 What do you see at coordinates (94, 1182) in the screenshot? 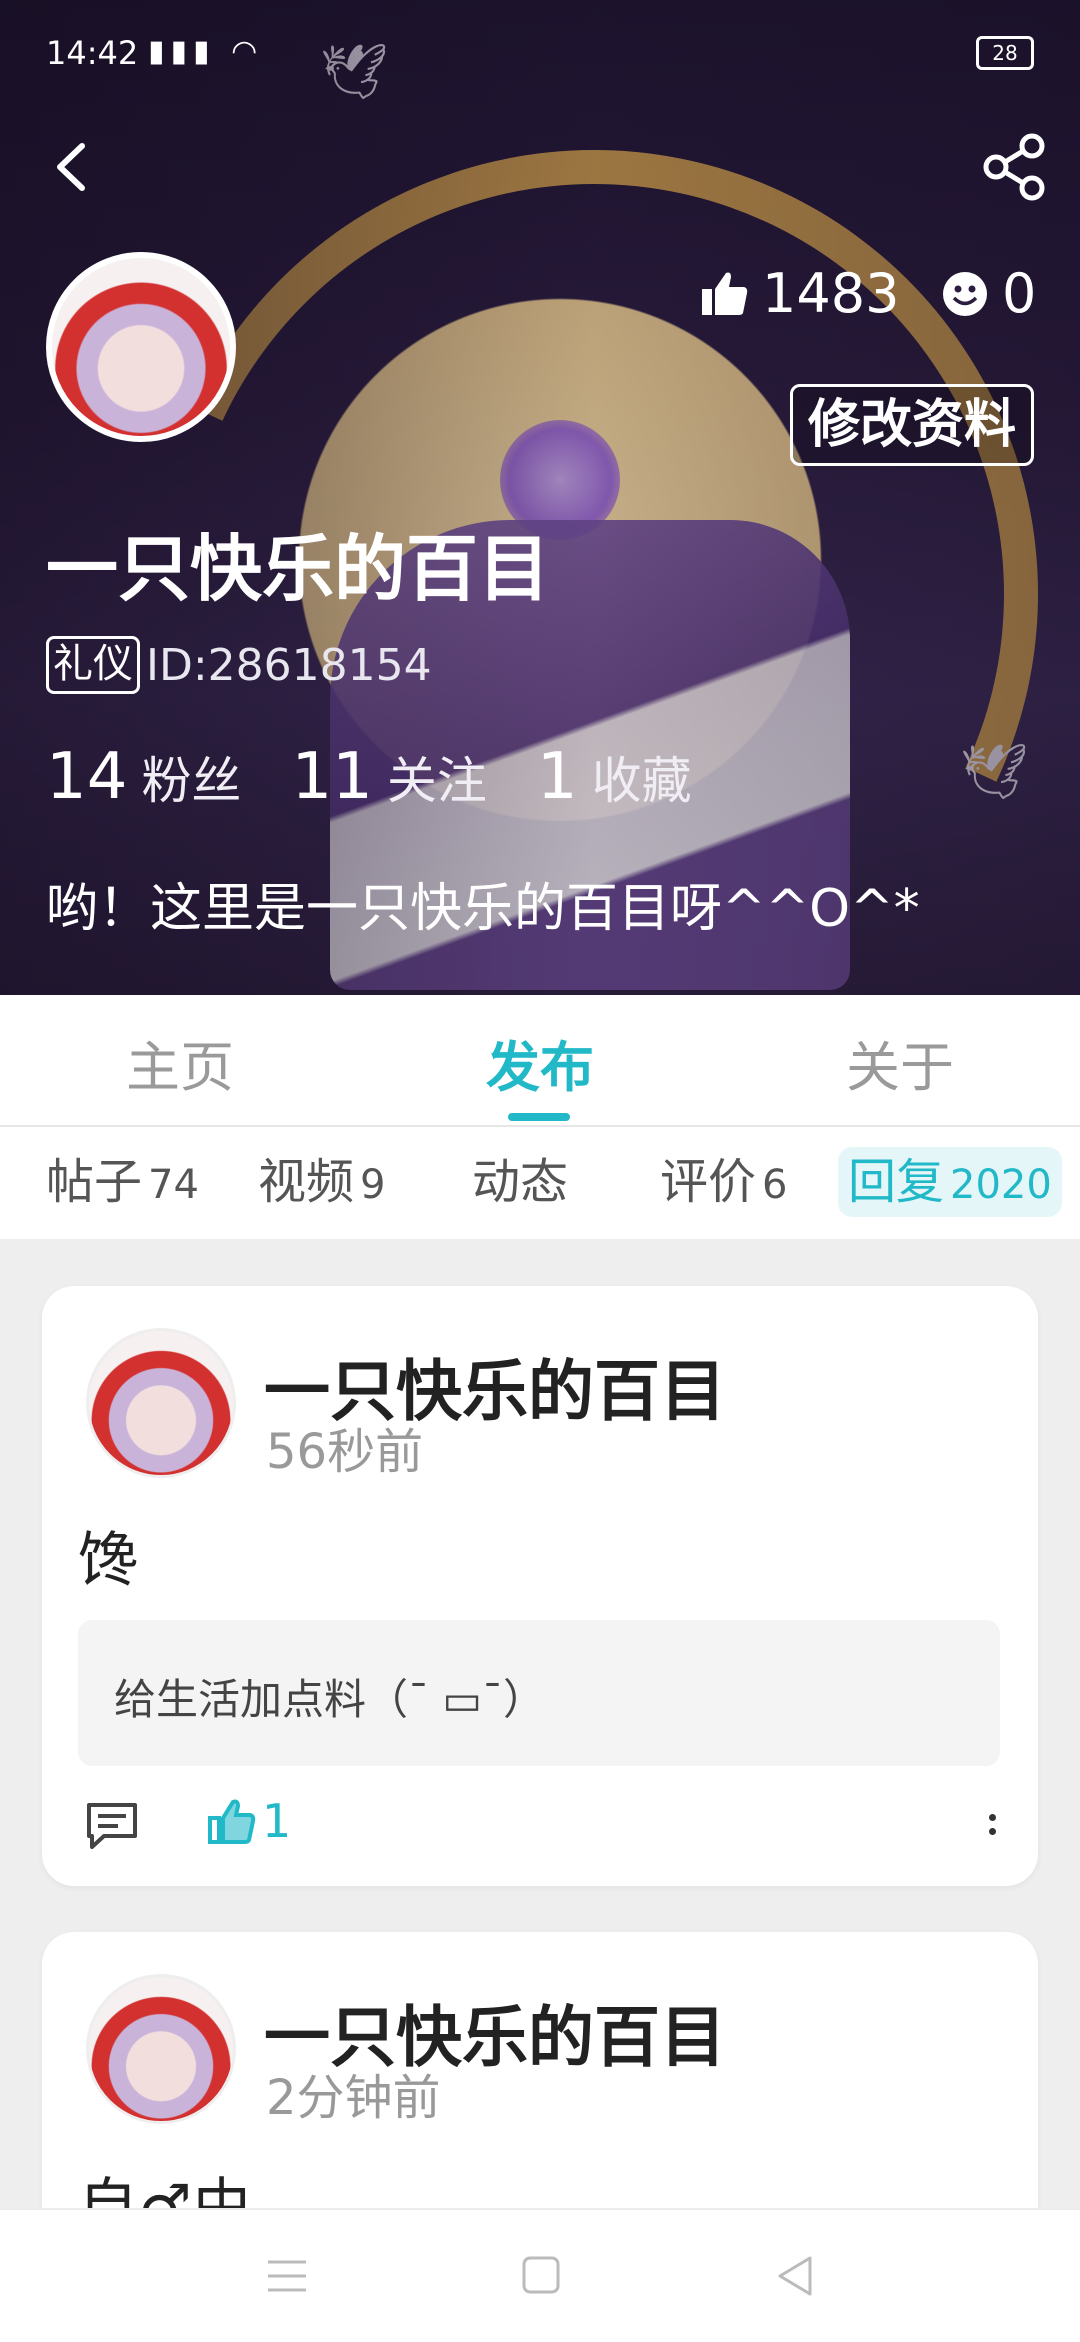
I see `subtab-posts-label: 帖子` at bounding box center [94, 1182].